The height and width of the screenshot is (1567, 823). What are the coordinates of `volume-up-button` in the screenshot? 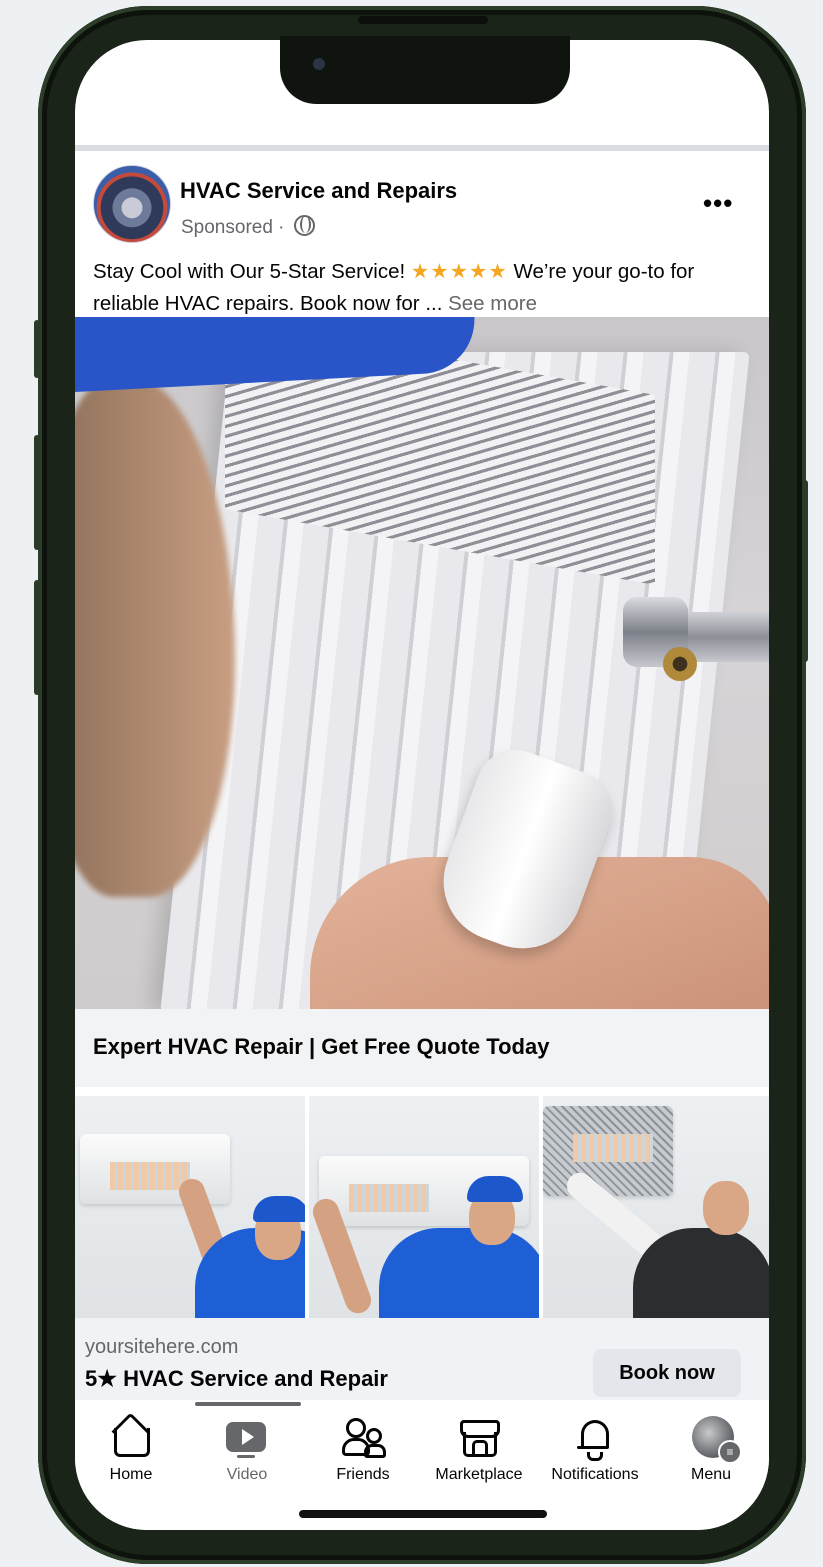 It's located at (37, 492).